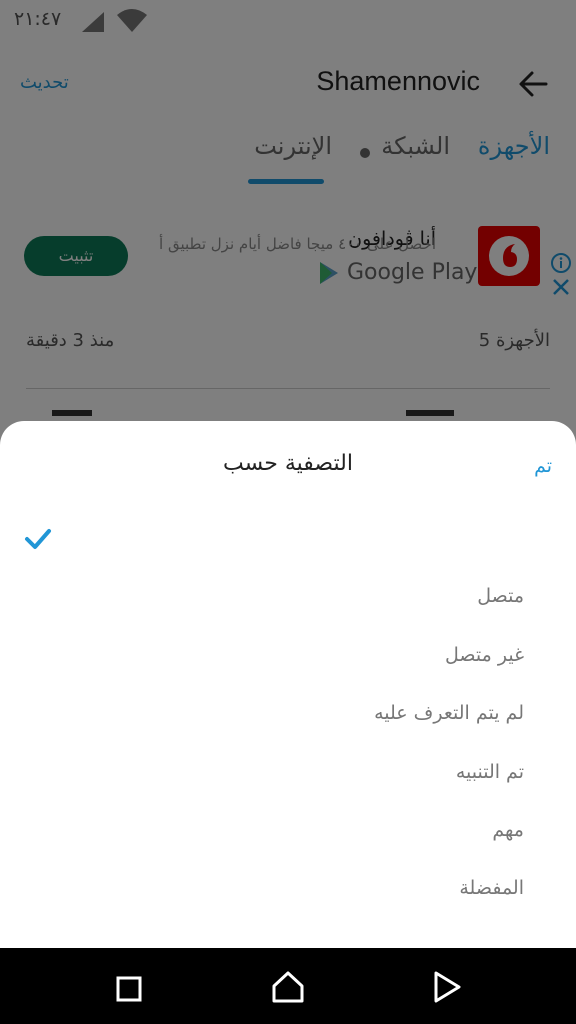 Image resolution: width=576 pixels, height=1024 pixels. I want to click on nav-back-icon, so click(447, 989).